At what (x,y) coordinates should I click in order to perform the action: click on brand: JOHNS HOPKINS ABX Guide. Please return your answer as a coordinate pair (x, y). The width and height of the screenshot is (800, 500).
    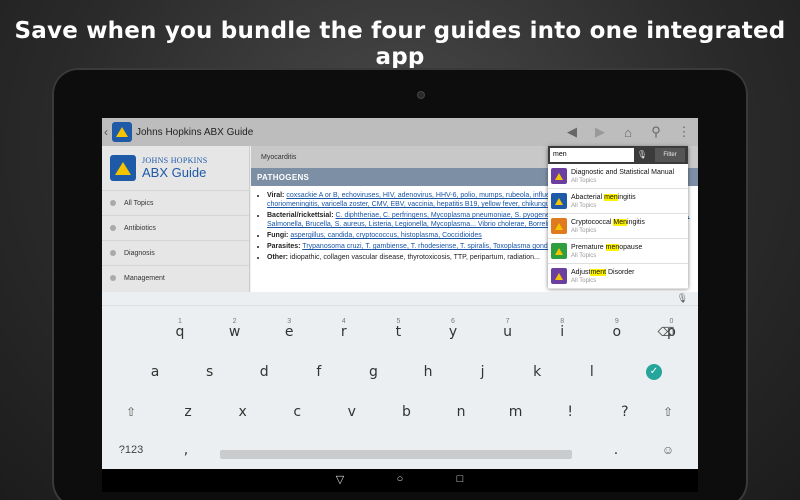
    Looking at the image, I should click on (175, 168).